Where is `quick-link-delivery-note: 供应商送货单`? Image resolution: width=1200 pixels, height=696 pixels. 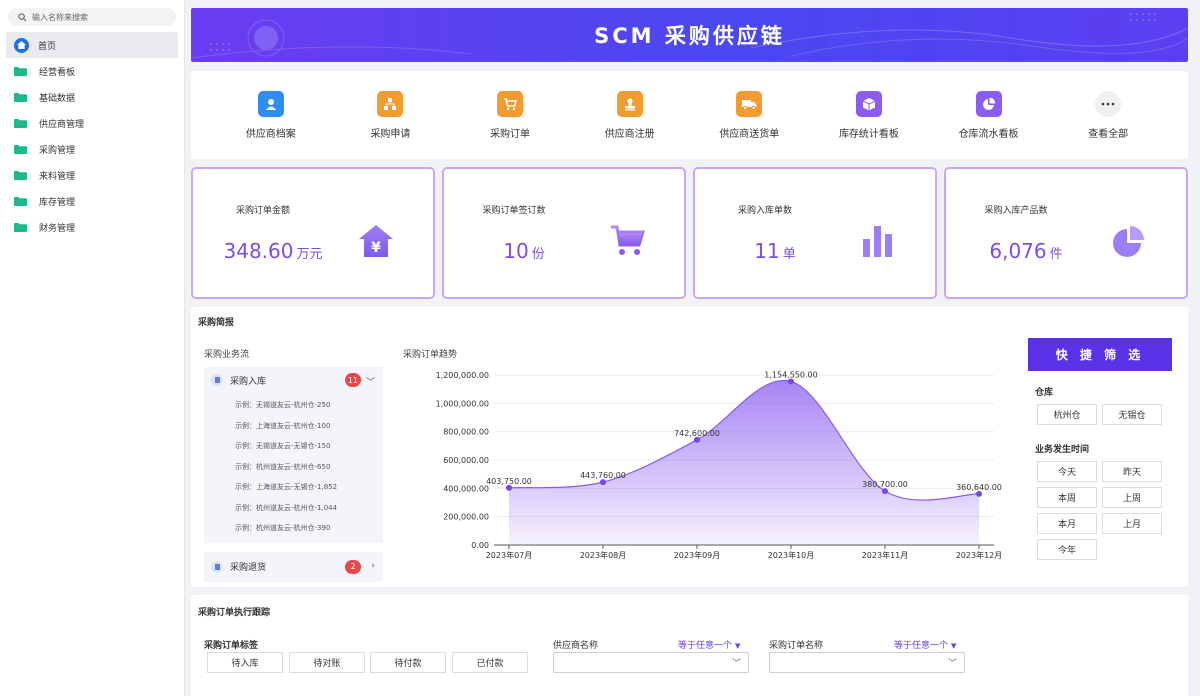
quick-link-delivery-note: 供应商送货单 is located at coordinates (749, 115).